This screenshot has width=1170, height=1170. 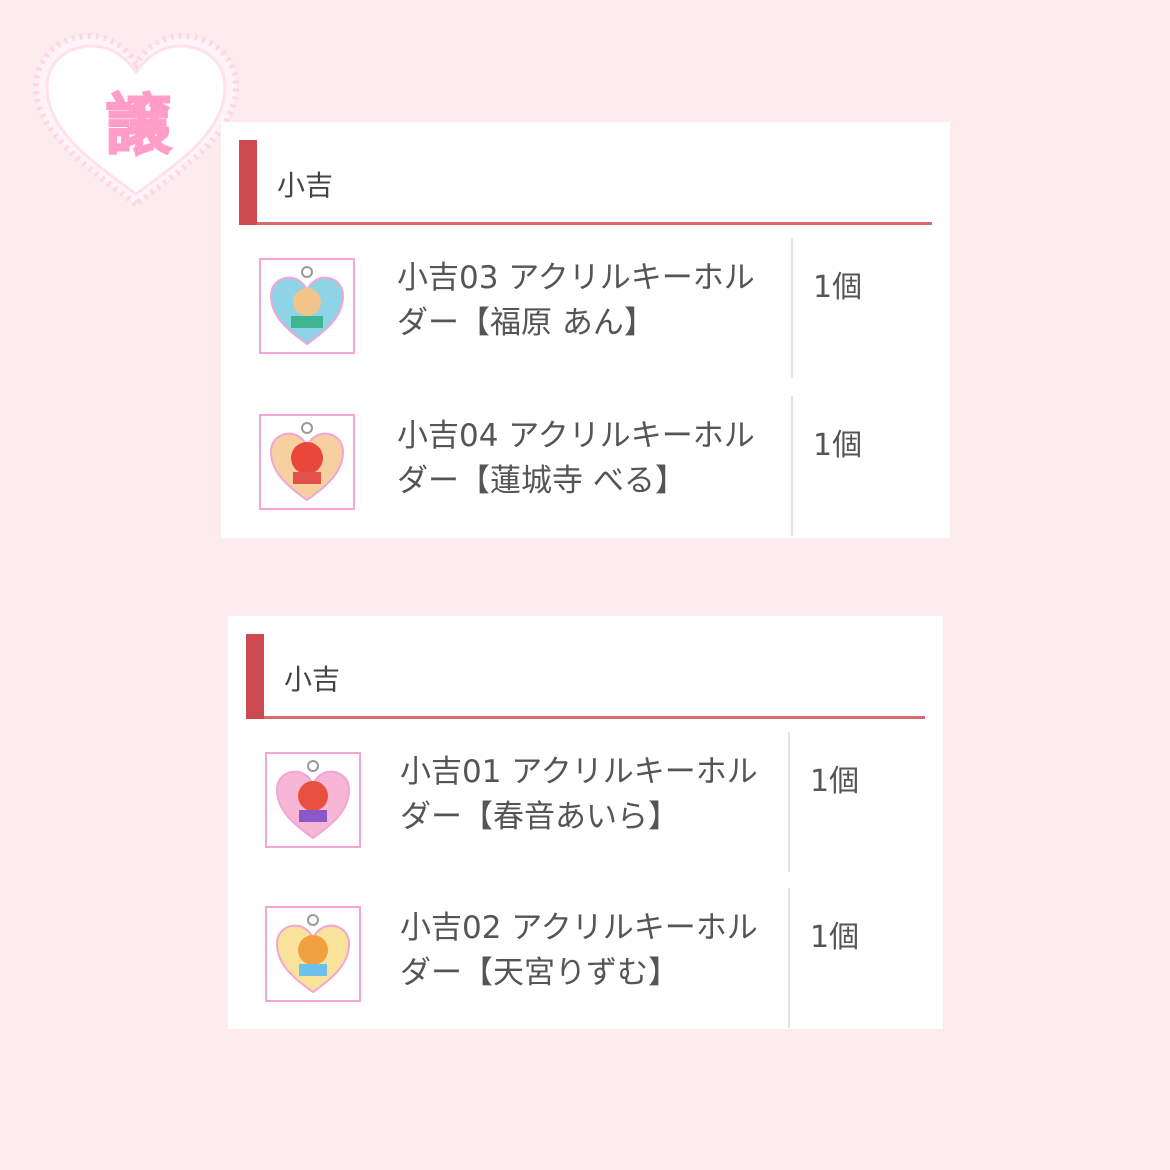 I want to click on list-item: 小吉03 アクリルキーホルダー【福原 あん】 1個, so click(x=585, y=308).